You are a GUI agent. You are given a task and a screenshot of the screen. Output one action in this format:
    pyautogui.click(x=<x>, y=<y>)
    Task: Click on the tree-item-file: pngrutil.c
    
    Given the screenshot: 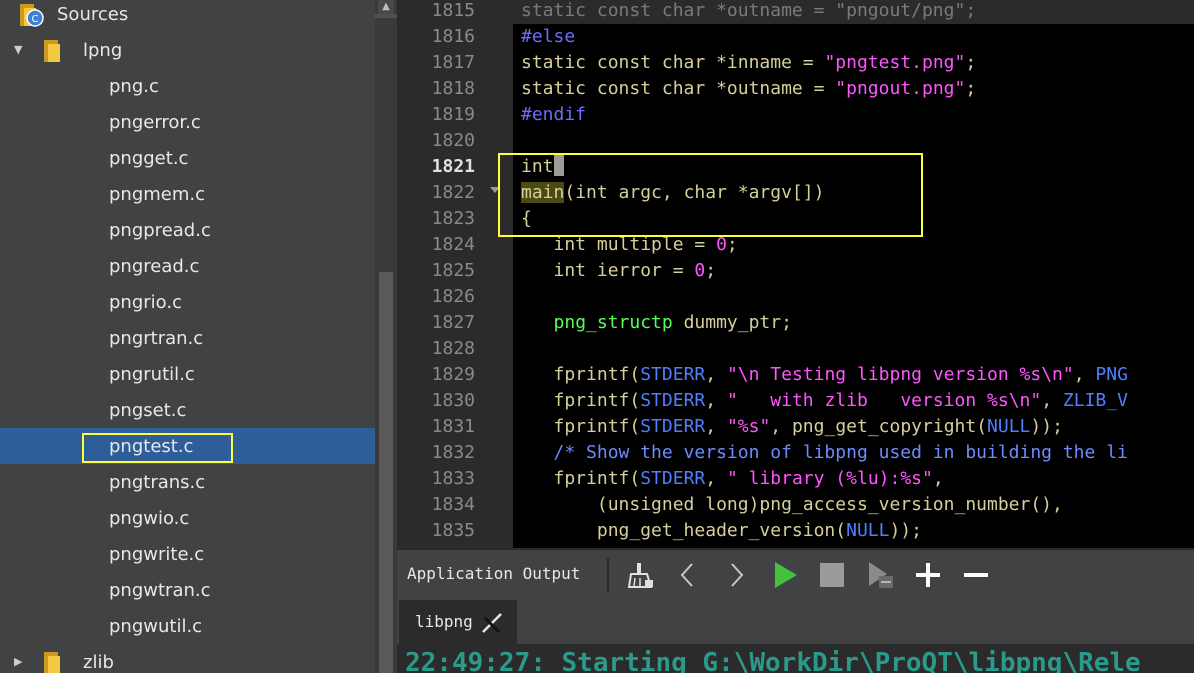 What is the action you would take?
    pyautogui.click(x=187, y=374)
    